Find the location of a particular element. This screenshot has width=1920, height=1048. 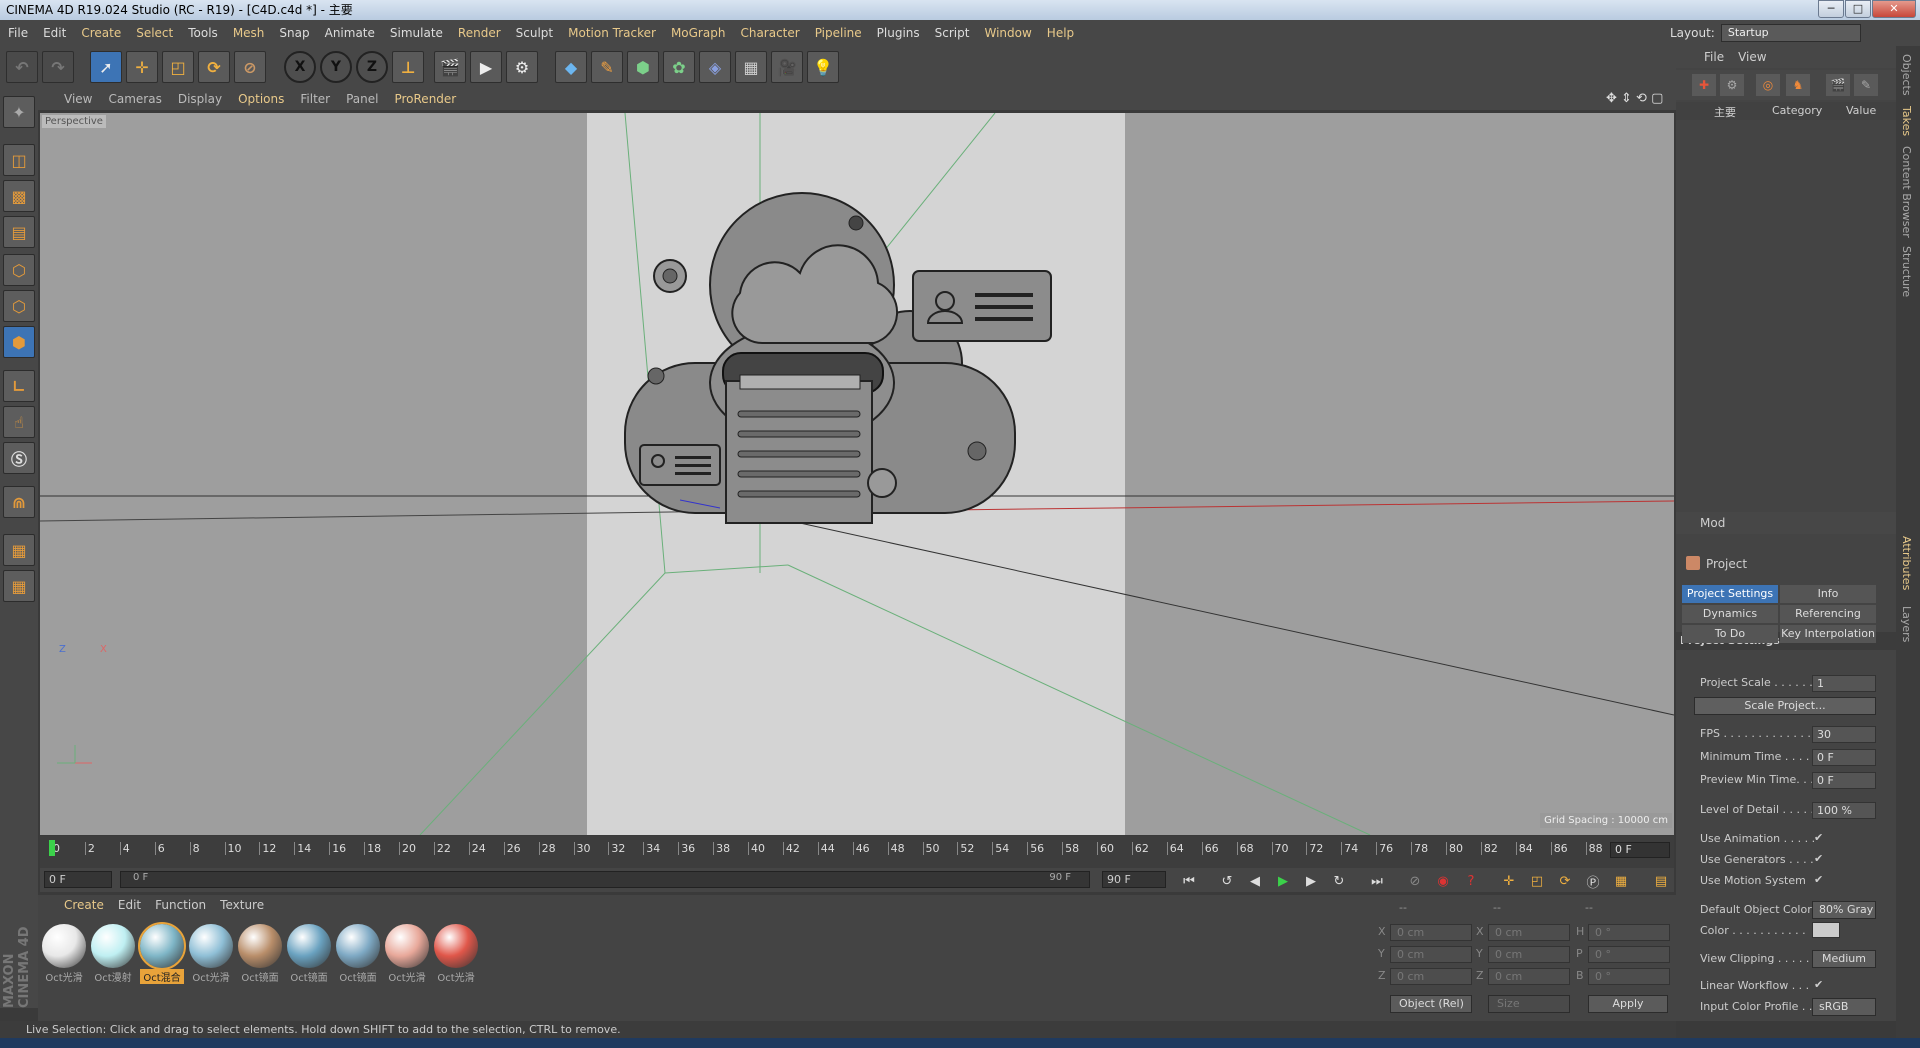

menu-character: Character is located at coordinates (769, 33).